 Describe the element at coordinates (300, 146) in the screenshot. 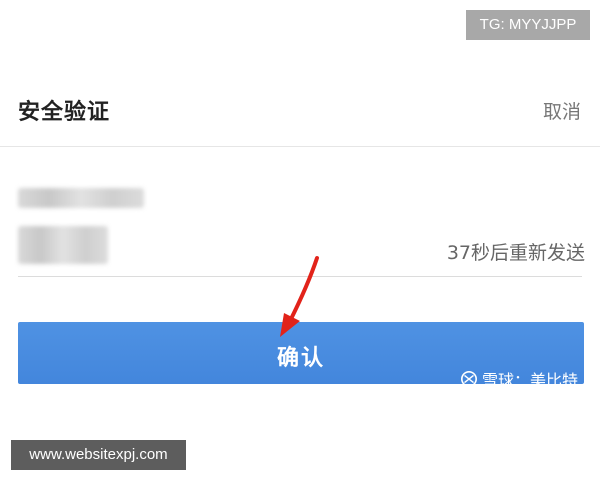

I see `header-divider` at that location.